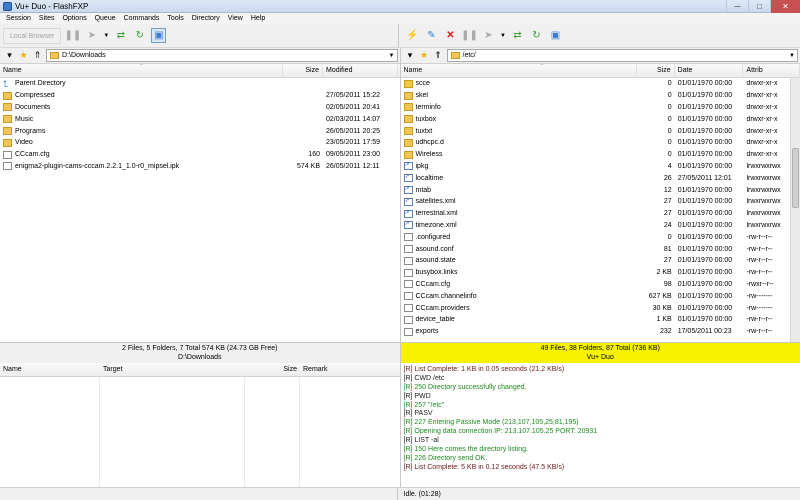 This screenshot has height=500, width=800. What do you see at coordinates (519, 260) in the screenshot?
I see `file-name: asound.state` at bounding box center [519, 260].